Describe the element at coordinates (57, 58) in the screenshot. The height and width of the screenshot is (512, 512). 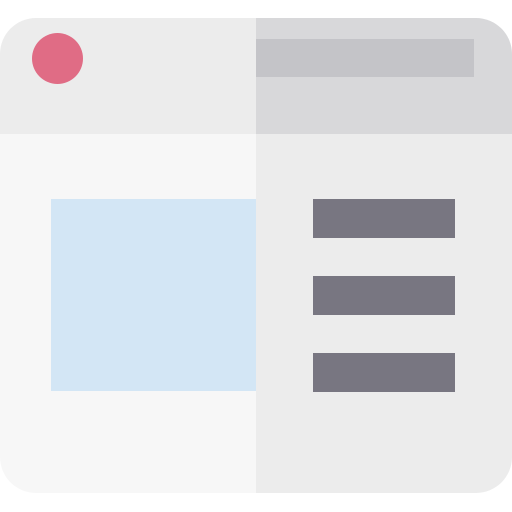
I see `close-dot-icon` at that location.